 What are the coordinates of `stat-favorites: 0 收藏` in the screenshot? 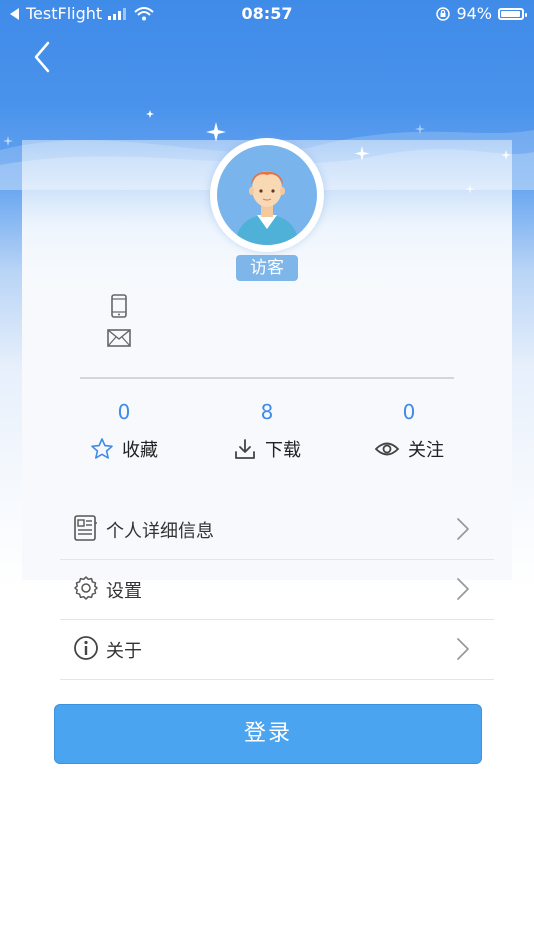 It's located at (124, 431).